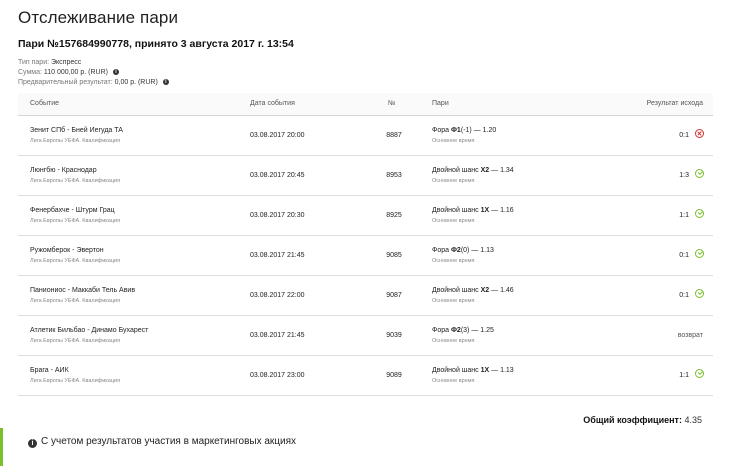  I want to click on event-number: 9085, so click(394, 255).